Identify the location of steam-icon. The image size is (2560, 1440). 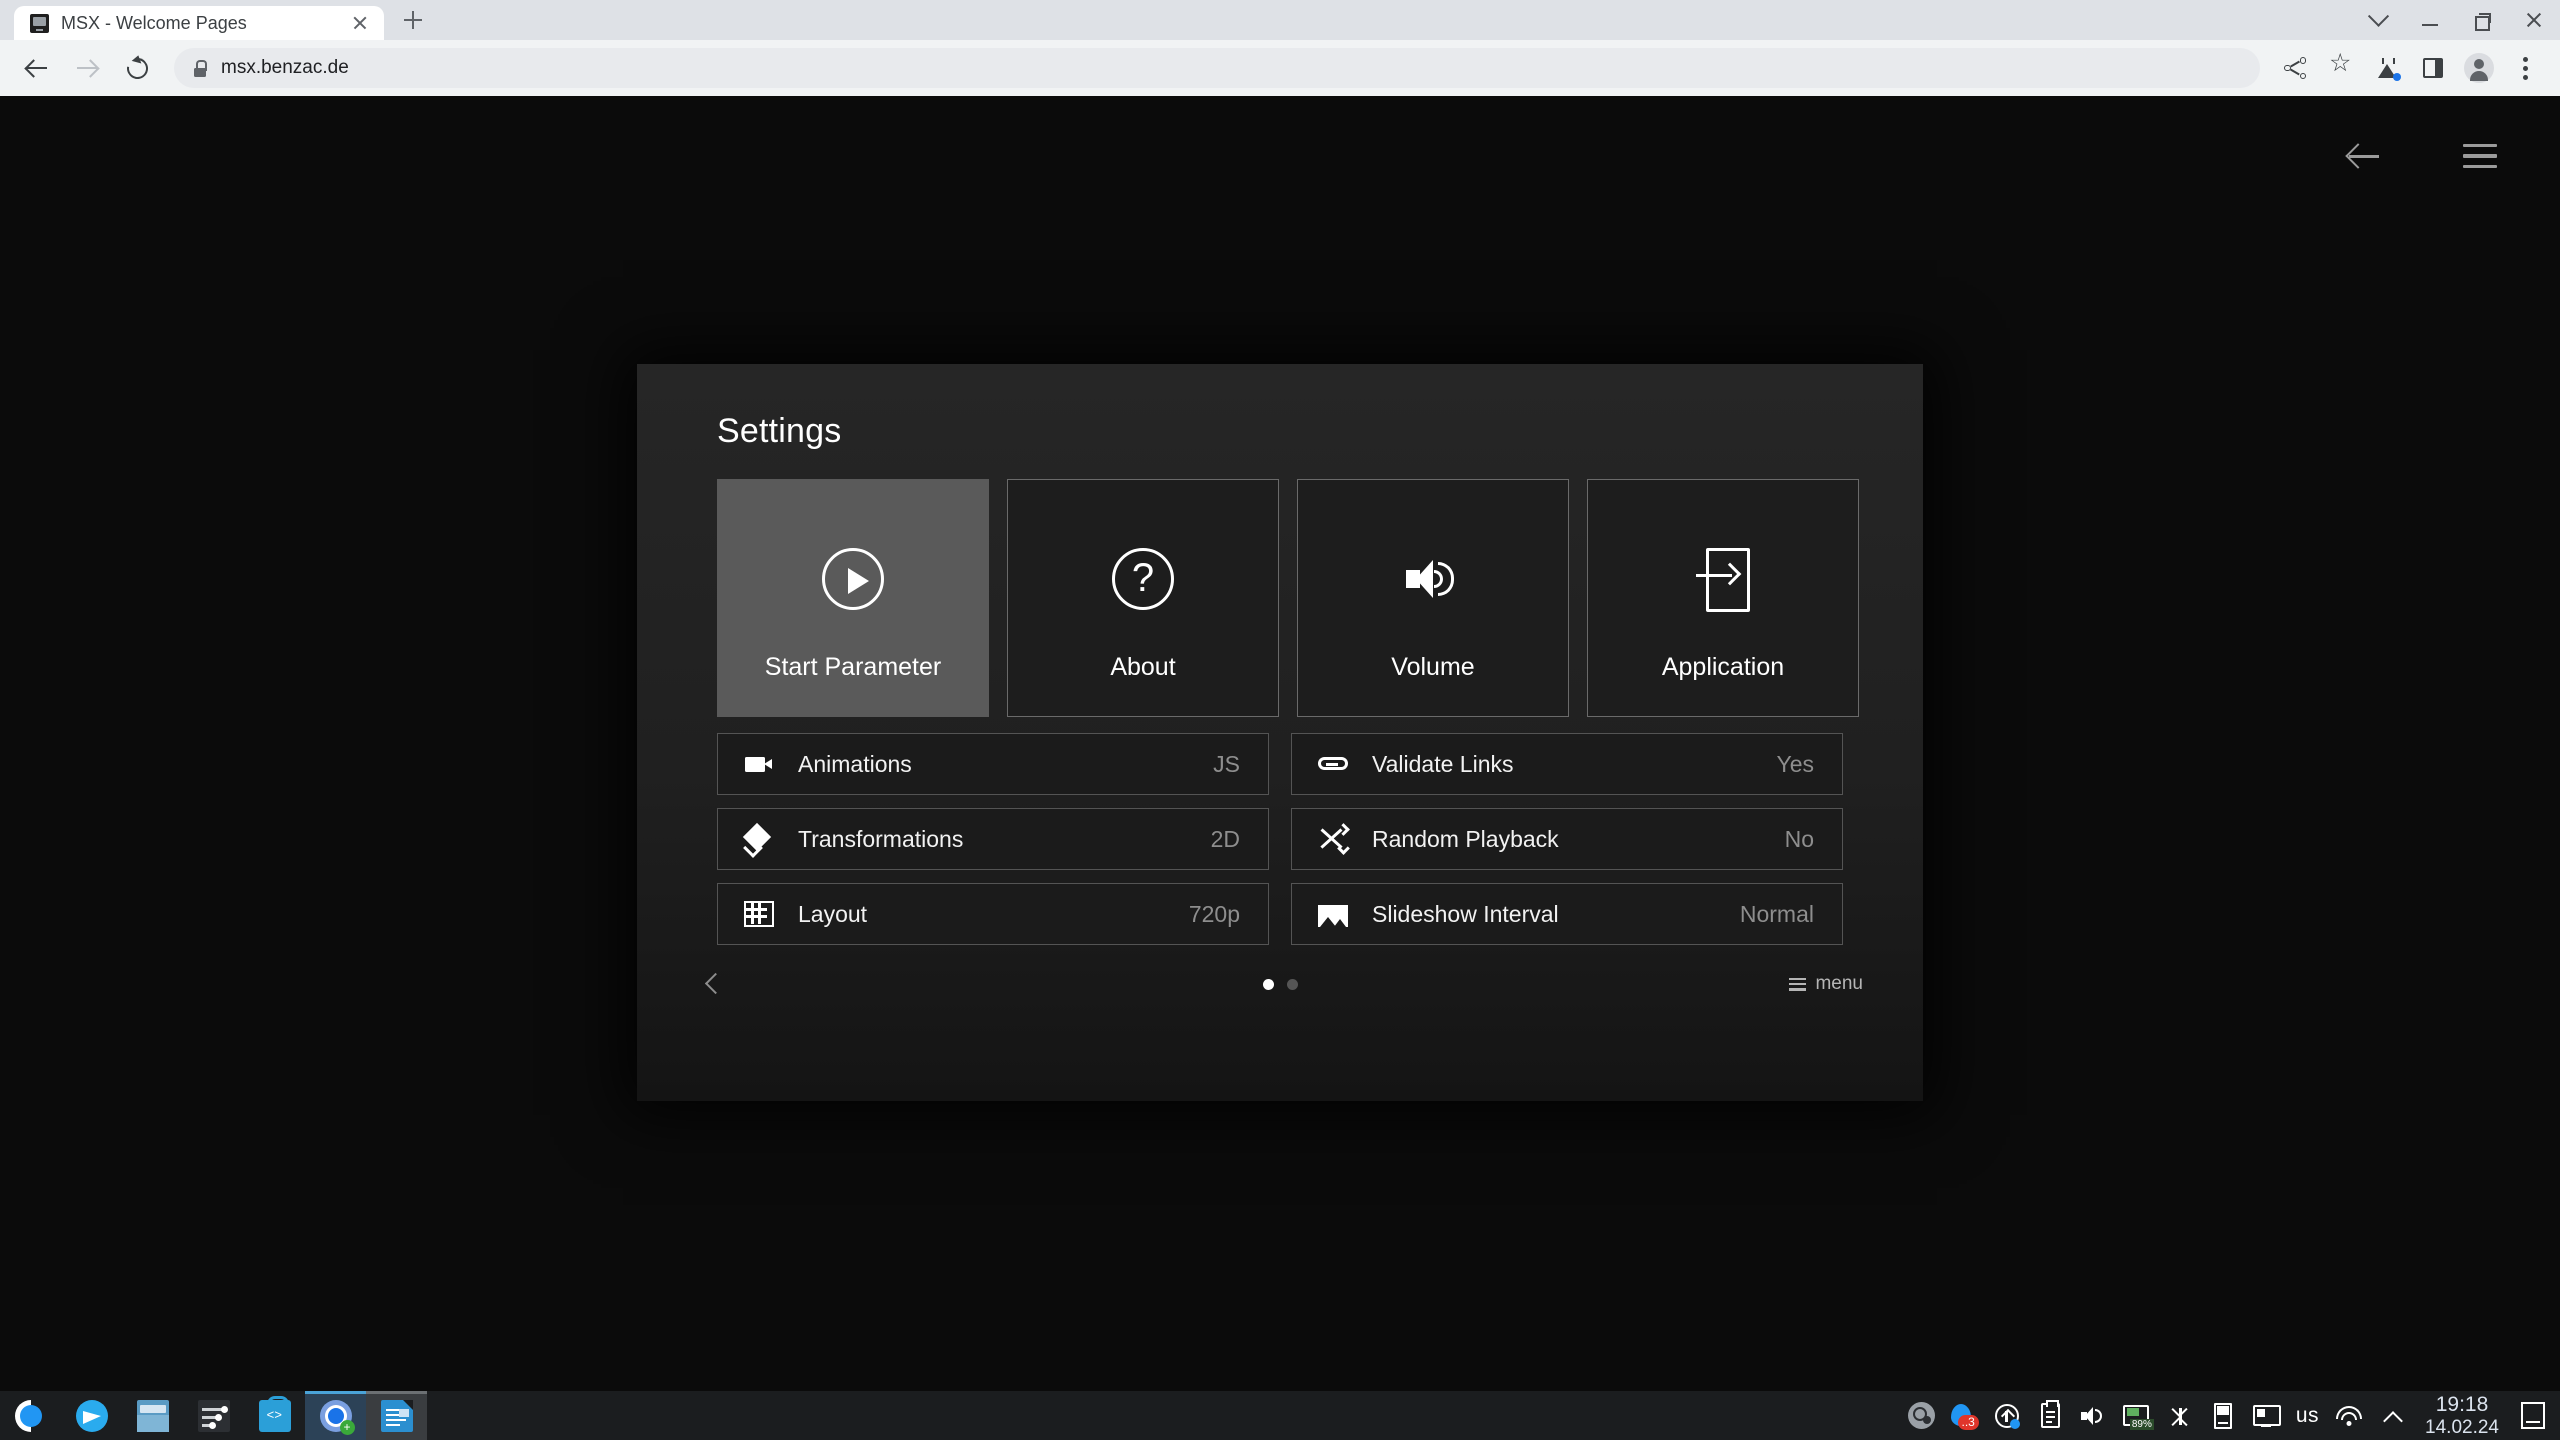
(1921, 1415).